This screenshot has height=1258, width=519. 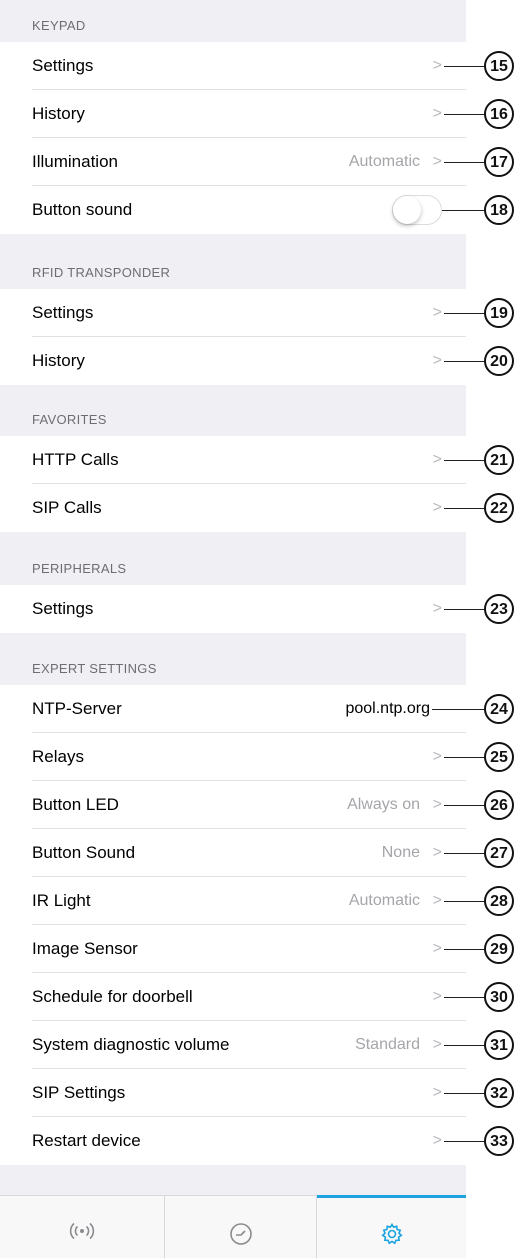 What do you see at coordinates (75, 804) in the screenshot?
I see `row-label: Button LED` at bounding box center [75, 804].